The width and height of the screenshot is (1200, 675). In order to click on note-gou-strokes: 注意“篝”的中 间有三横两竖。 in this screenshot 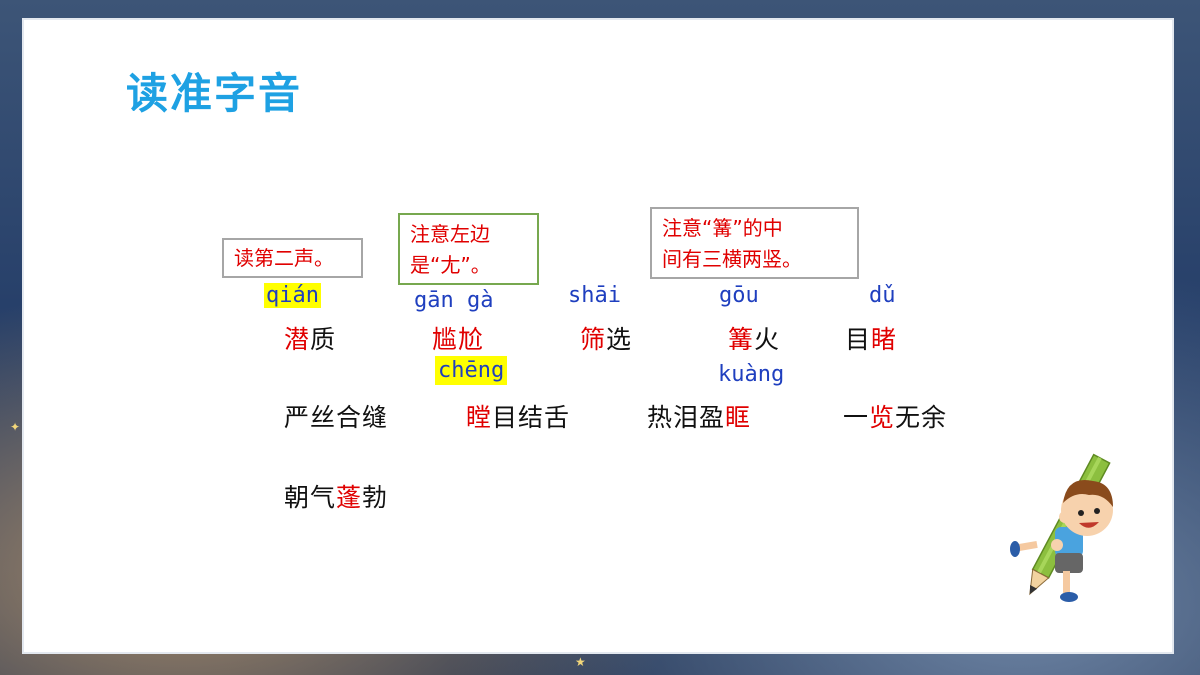, I will do `click(754, 243)`.